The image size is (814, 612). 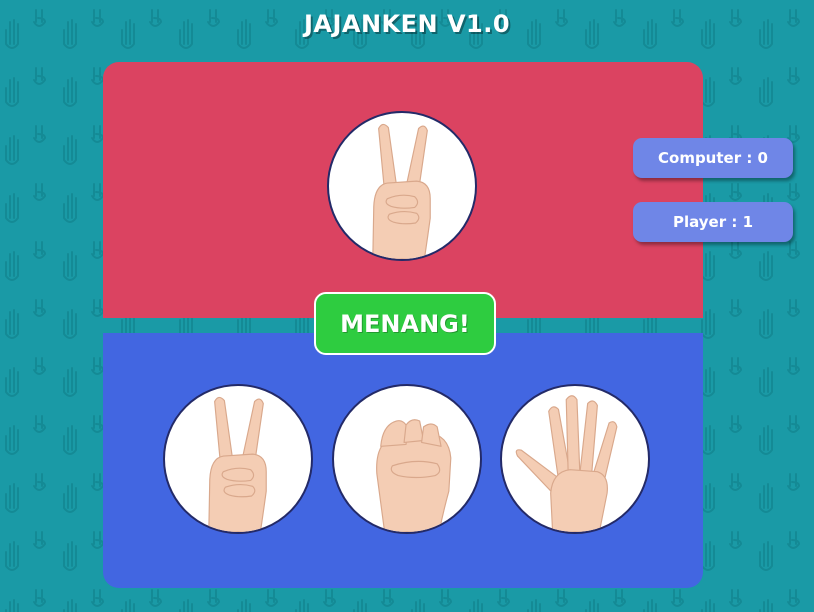 What do you see at coordinates (713, 158) in the screenshot?
I see `computer-score-badge: Computer : 0` at bounding box center [713, 158].